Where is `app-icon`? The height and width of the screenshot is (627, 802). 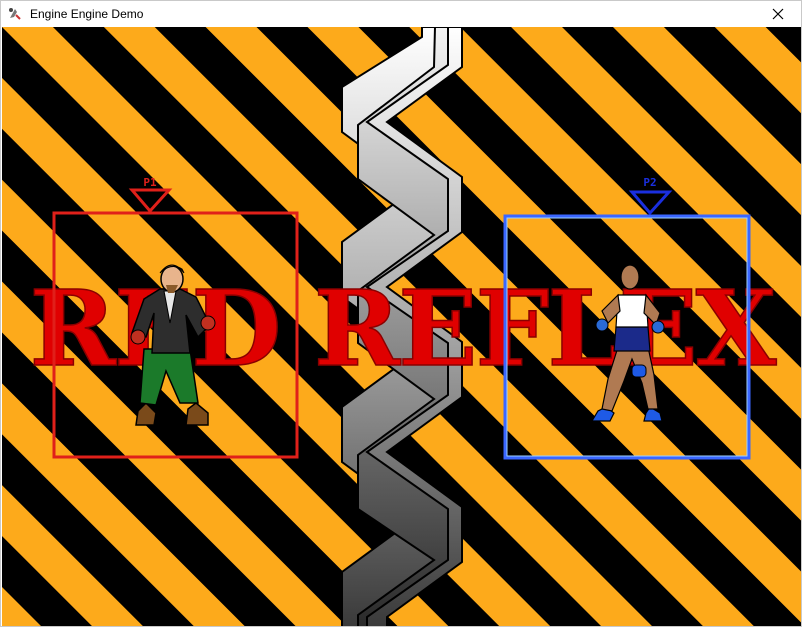
app-icon is located at coordinates (15, 14).